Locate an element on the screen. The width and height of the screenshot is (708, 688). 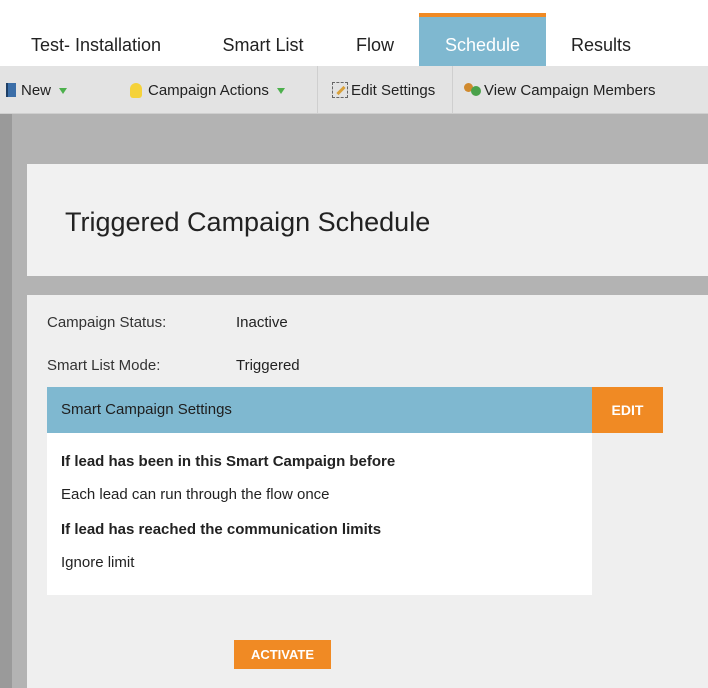
setting-limit-value: Ignore limit is located at coordinates (98, 562).